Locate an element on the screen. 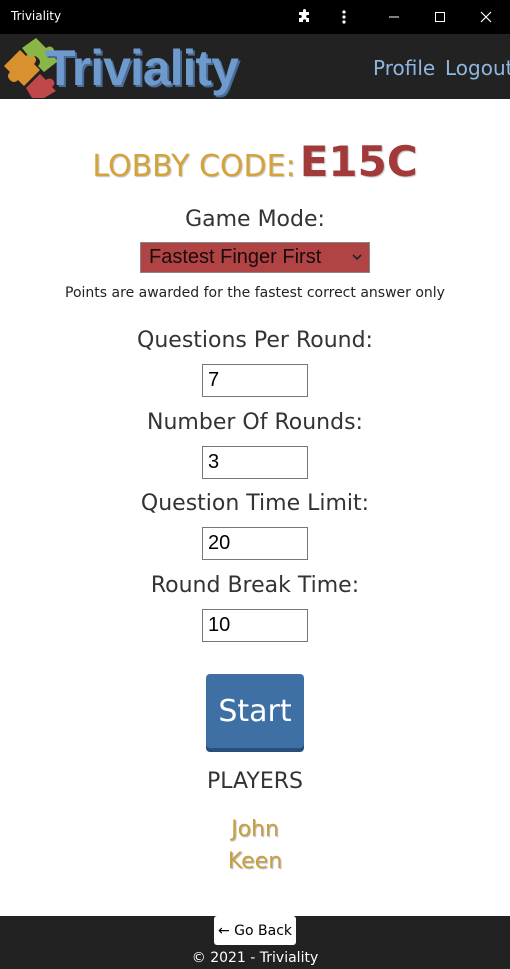  window-titlebar: Triviality is located at coordinates (255, 17).